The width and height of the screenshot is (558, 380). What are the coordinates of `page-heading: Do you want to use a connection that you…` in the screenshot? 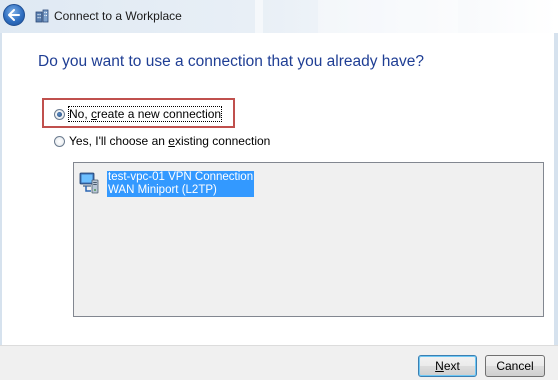 It's located at (231, 61).